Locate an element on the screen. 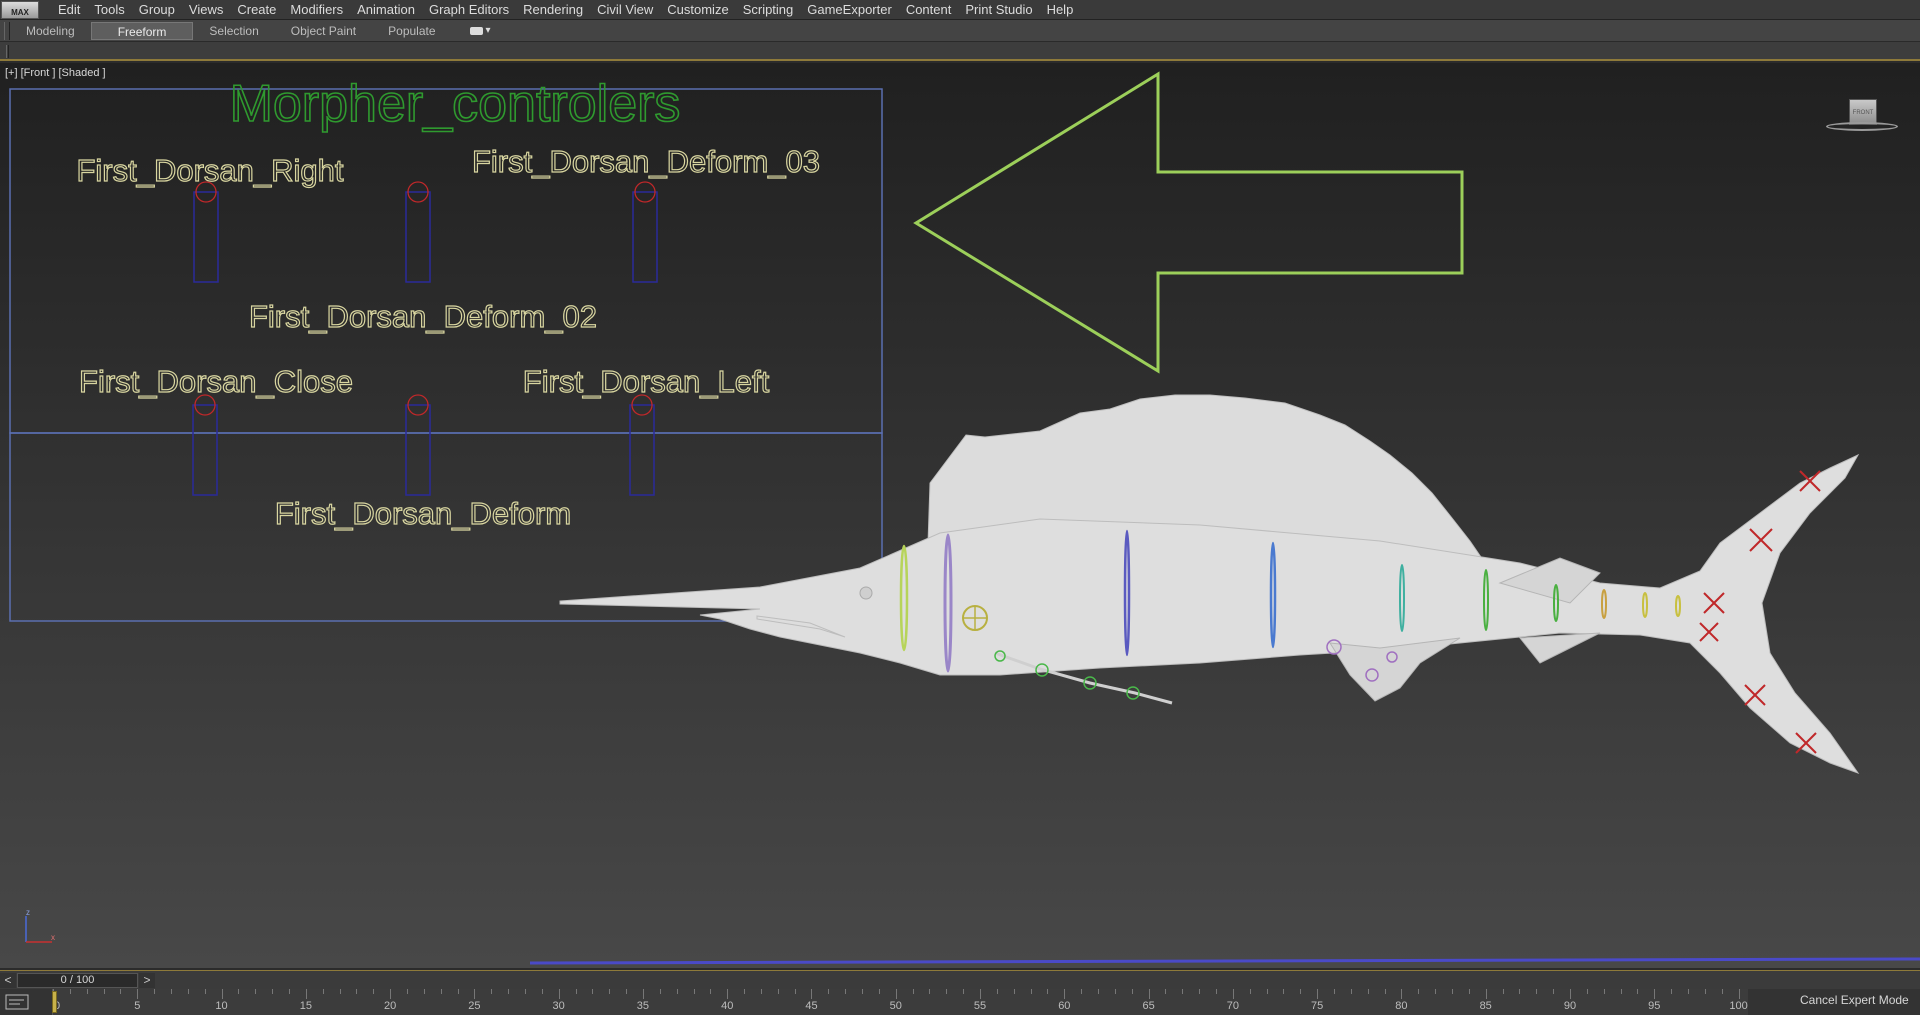 This screenshot has width=1920, height=1015. menu-group: Group is located at coordinates (157, 10).